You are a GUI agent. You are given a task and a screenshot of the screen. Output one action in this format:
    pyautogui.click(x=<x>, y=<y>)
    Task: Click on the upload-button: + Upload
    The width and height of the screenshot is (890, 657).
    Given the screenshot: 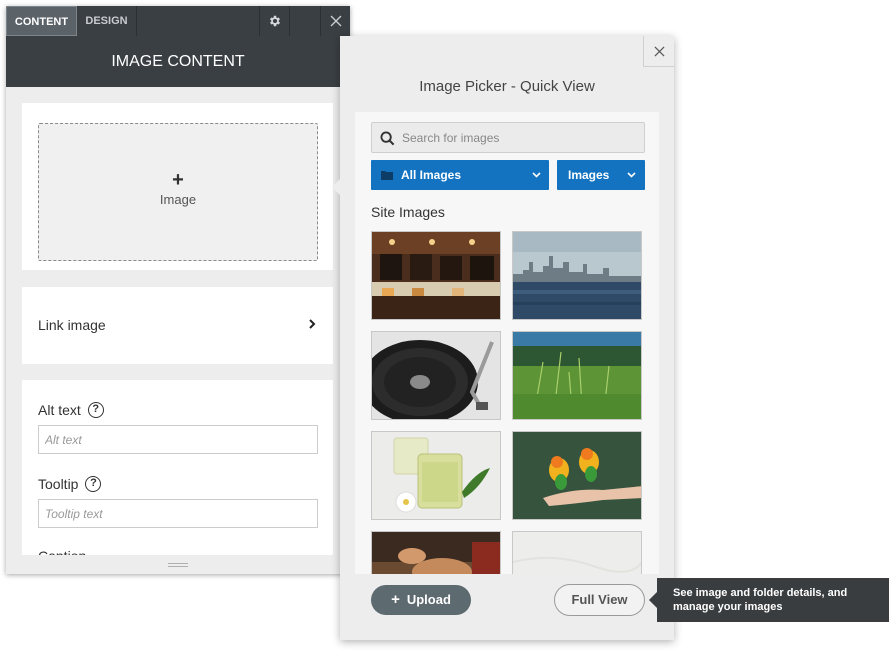 What is the action you would take?
    pyautogui.click(x=421, y=600)
    